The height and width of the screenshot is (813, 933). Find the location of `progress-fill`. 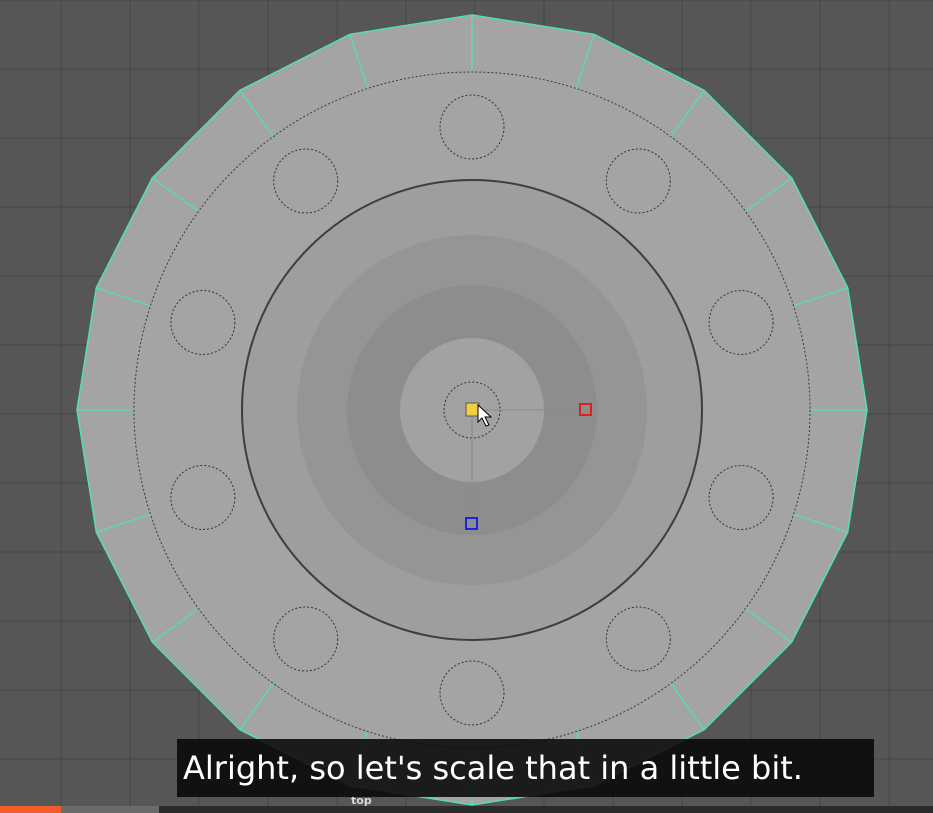

progress-fill is located at coordinates (30, 809).